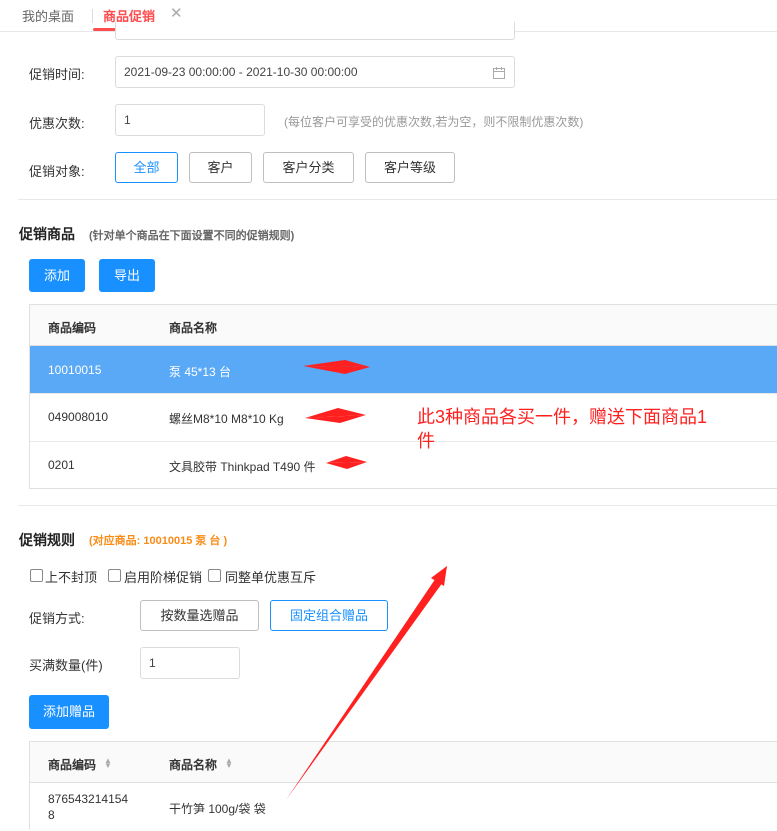  I want to click on arrow-up-to-rules, so click(366, 683).